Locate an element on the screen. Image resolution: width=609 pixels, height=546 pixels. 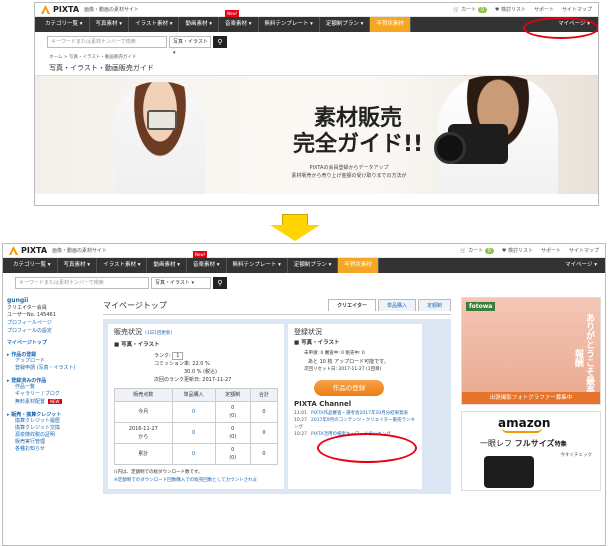
logo-tagline: 画像・動画の素材サイト is located at coordinates (112, 10).